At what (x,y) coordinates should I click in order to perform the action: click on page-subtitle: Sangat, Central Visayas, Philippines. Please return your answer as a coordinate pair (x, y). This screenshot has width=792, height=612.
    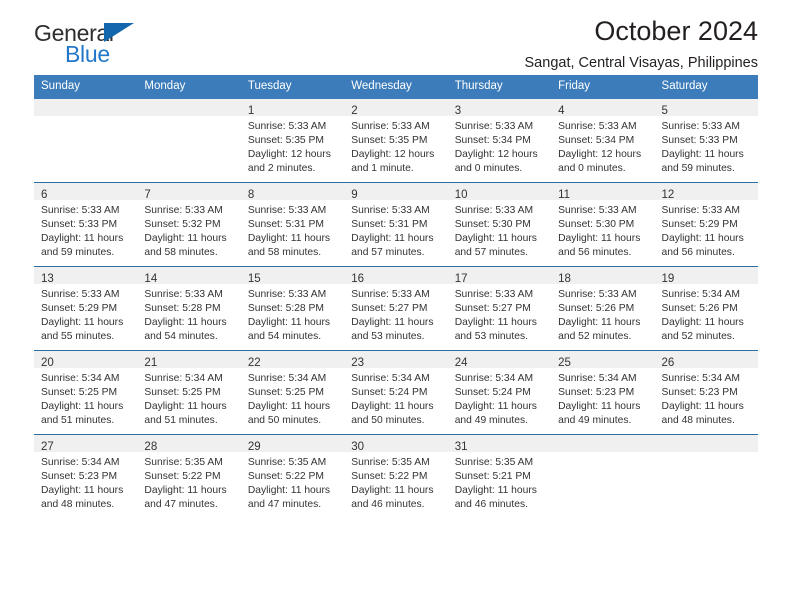
    Looking at the image, I should click on (641, 63).